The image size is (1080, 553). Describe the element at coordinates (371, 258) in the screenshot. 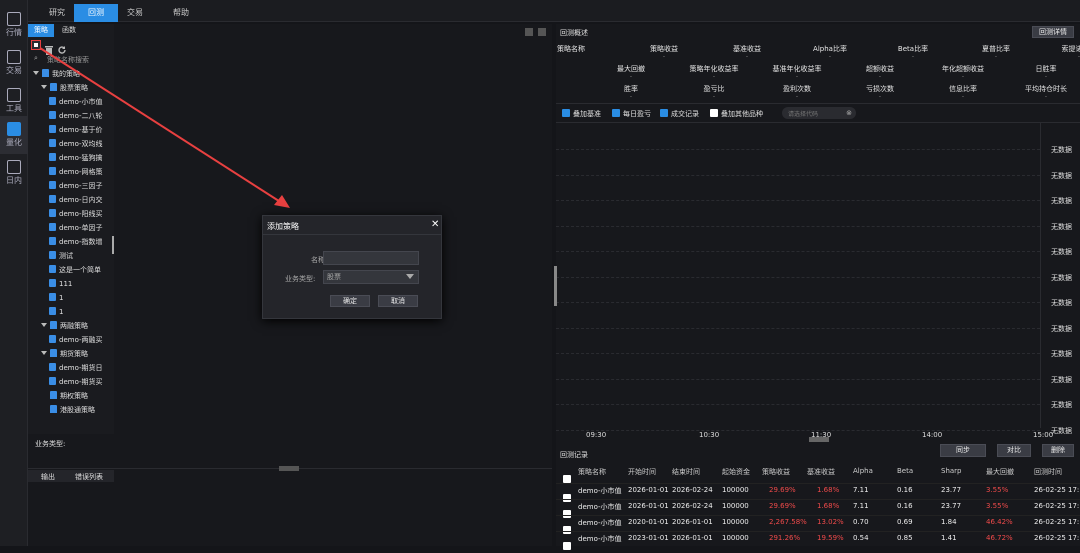

I see `name-input` at that location.